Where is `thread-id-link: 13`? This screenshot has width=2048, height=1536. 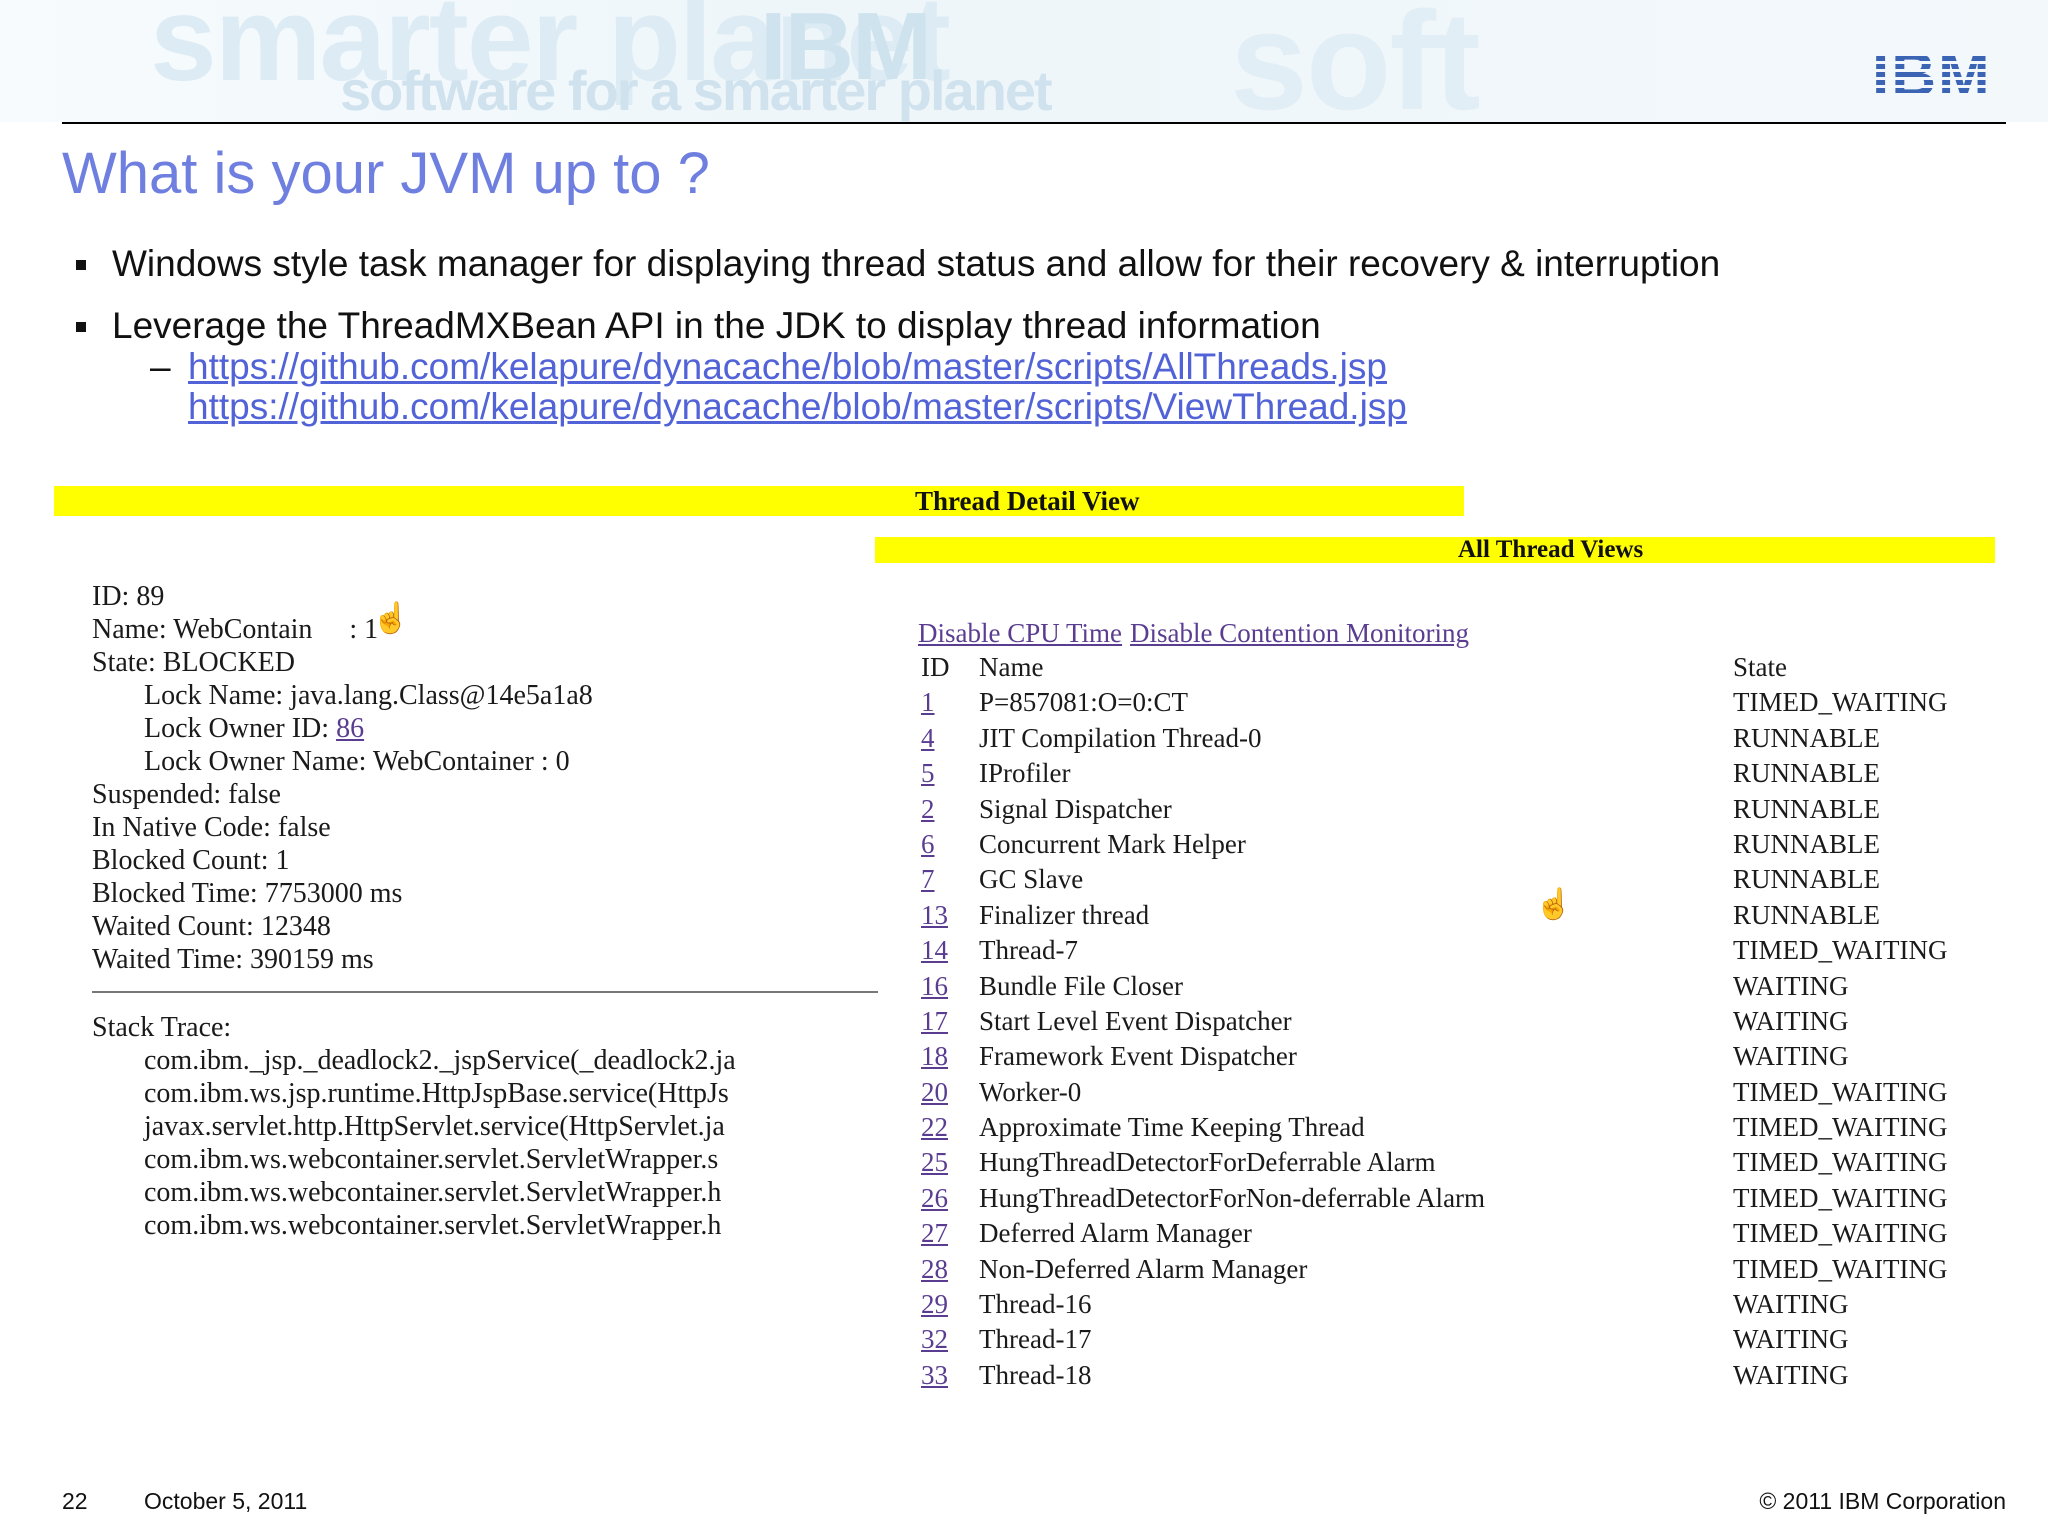 thread-id-link: 13 is located at coordinates (934, 915).